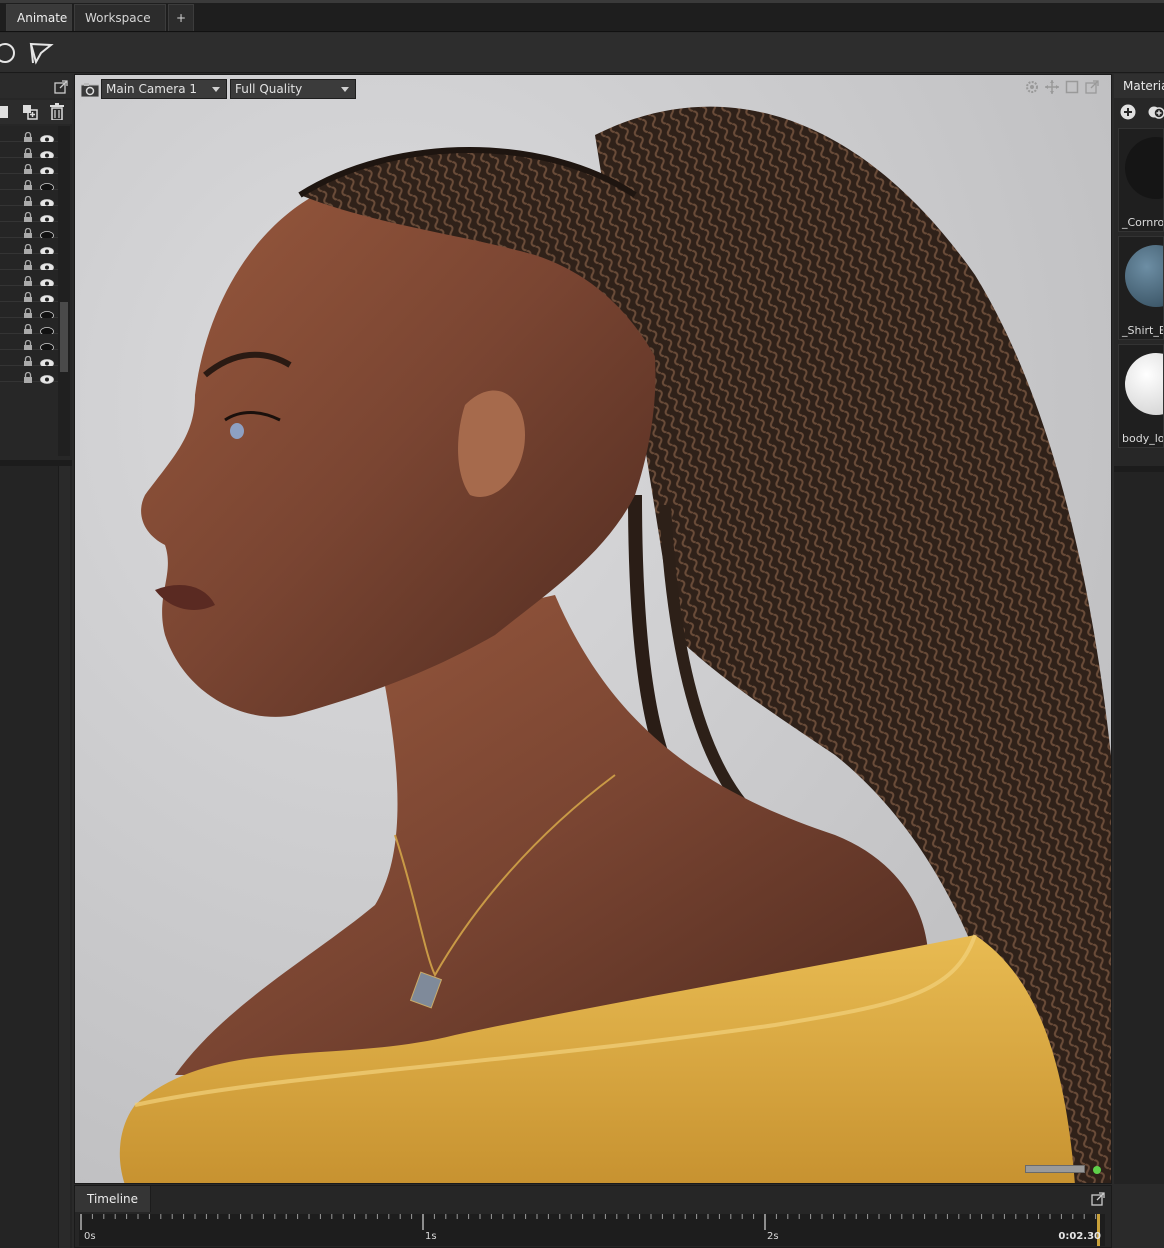 Image resolution: width=1164 pixels, height=1248 pixels. I want to click on timeline-marker-2s: 2s, so click(773, 1236).